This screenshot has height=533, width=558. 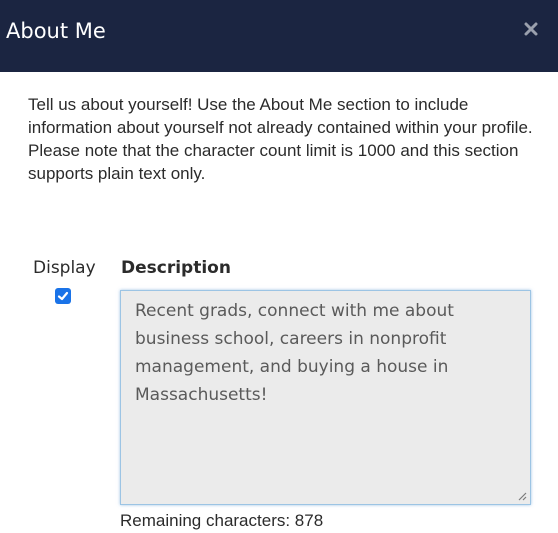 What do you see at coordinates (279, 36) in the screenshot?
I see `dialog-titlebar: About Me` at bounding box center [279, 36].